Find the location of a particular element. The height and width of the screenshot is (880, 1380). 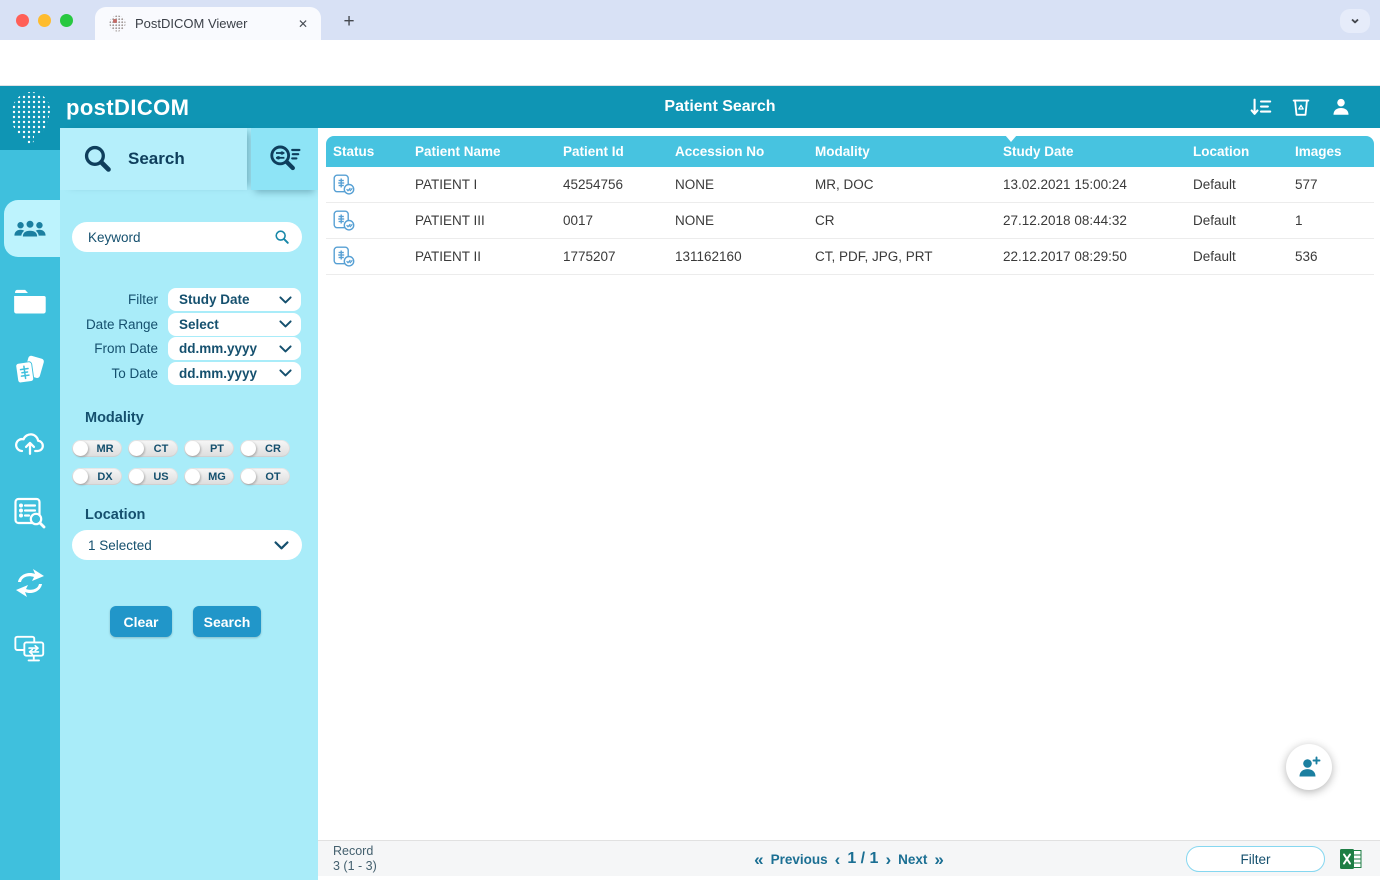

window-minimize-button is located at coordinates (44, 20).